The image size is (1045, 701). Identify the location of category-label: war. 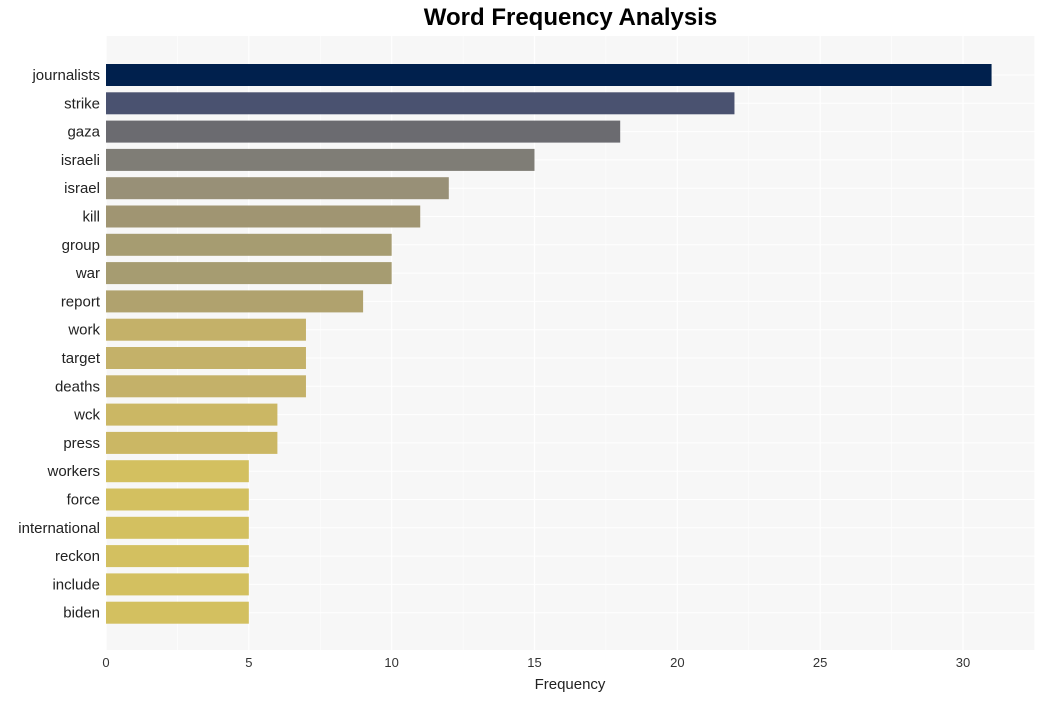
(87, 273).